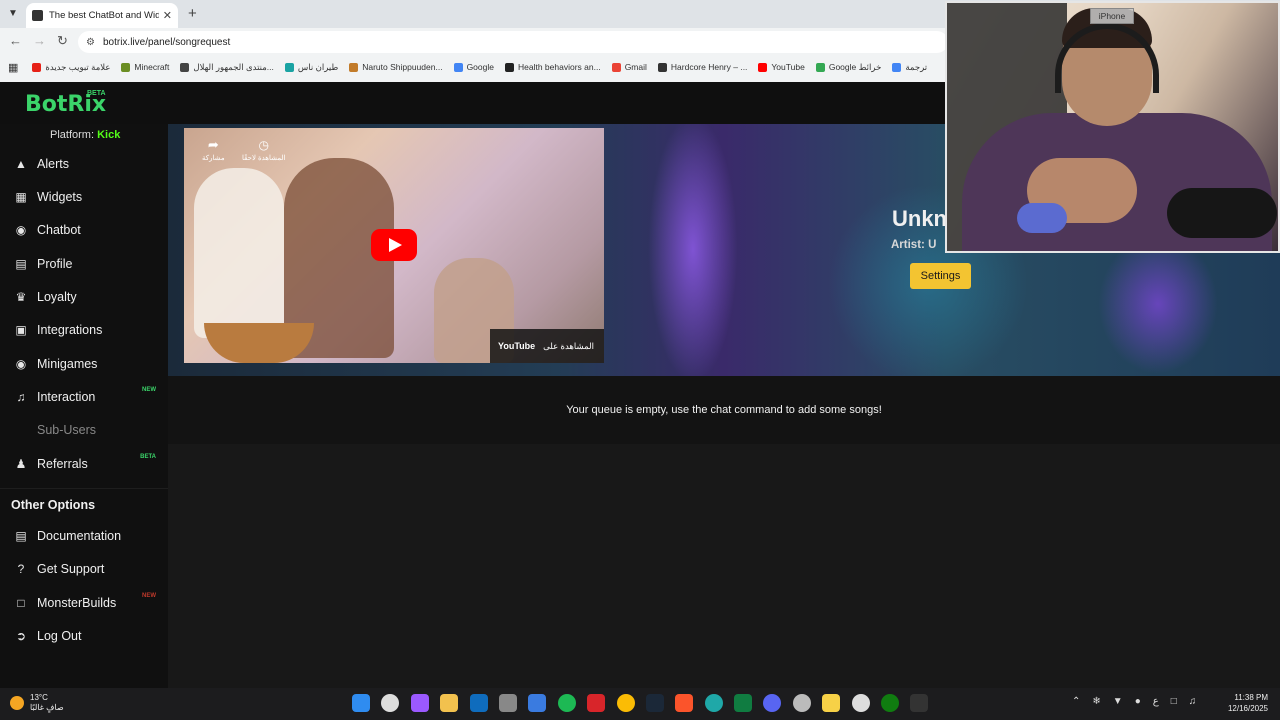  Describe the element at coordinates (13, 14) in the screenshot. I see `tab-search-icon: ▼` at that location.